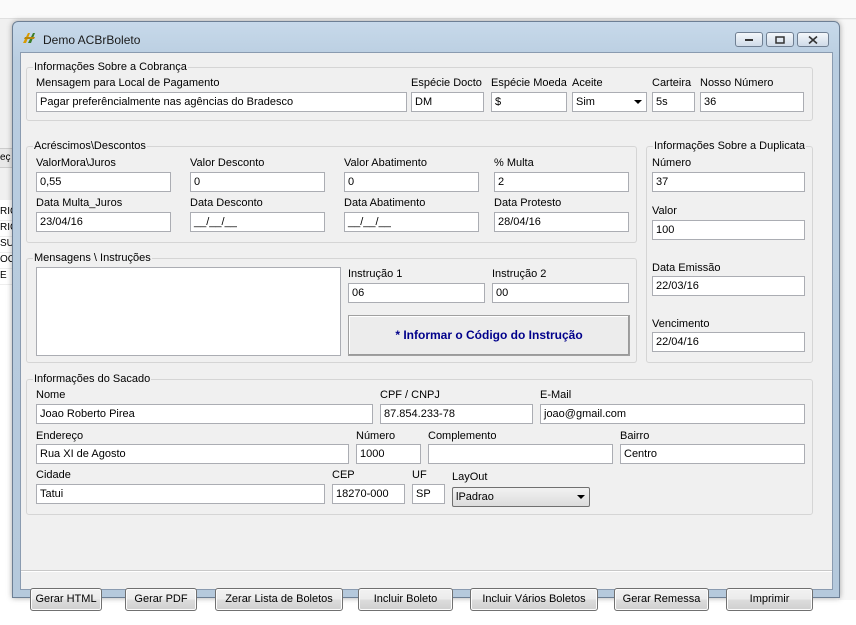 The image size is (856, 625). Describe the element at coordinates (847, 310) in the screenshot. I see `background-right-edge` at that location.